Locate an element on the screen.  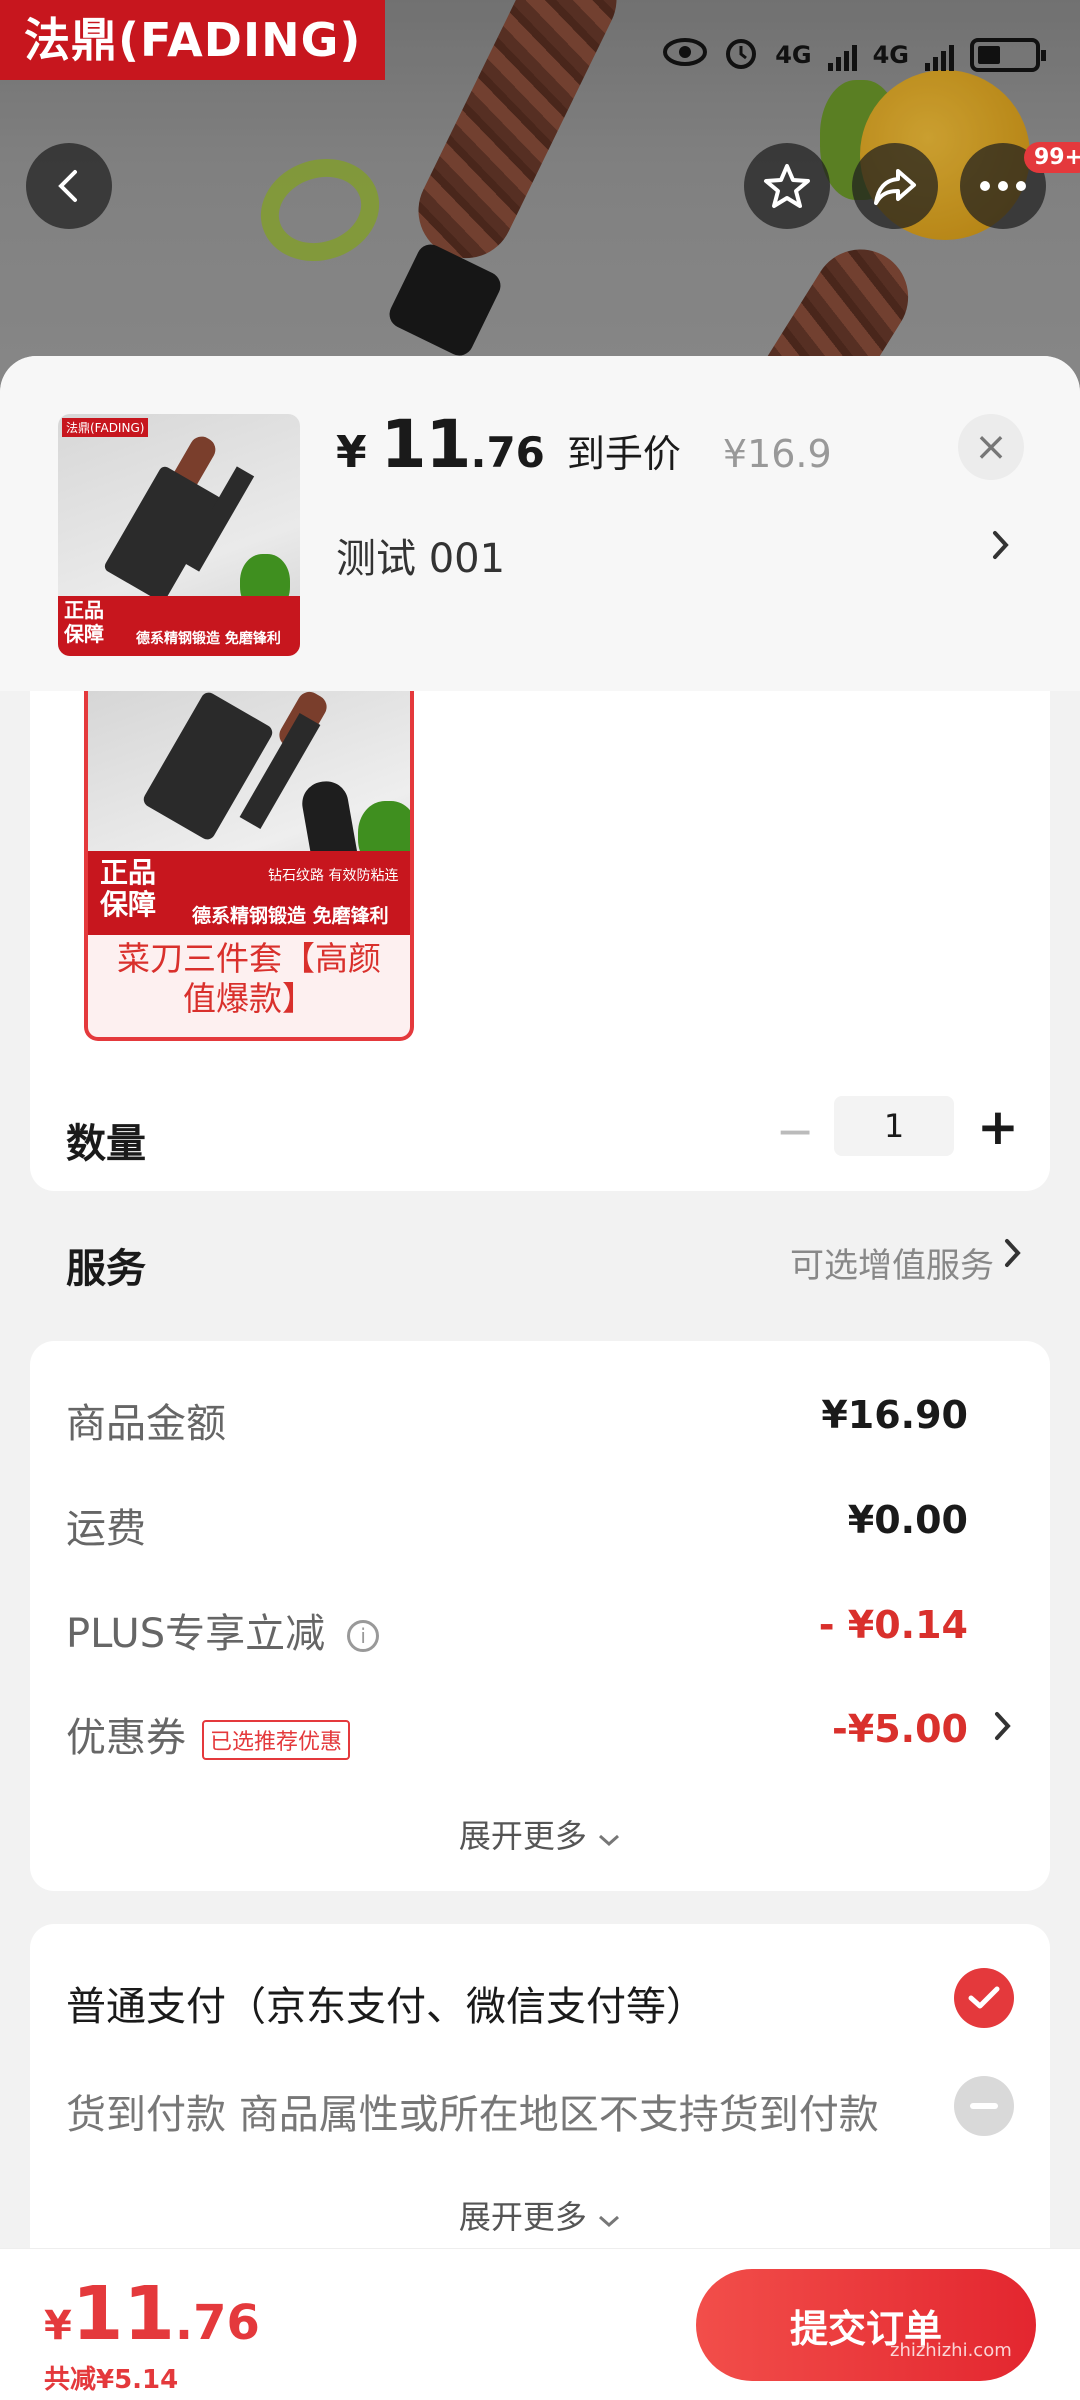
price-row: ¥ 11 .76 到手价 ¥16.9 is located at coordinates (584, 444).